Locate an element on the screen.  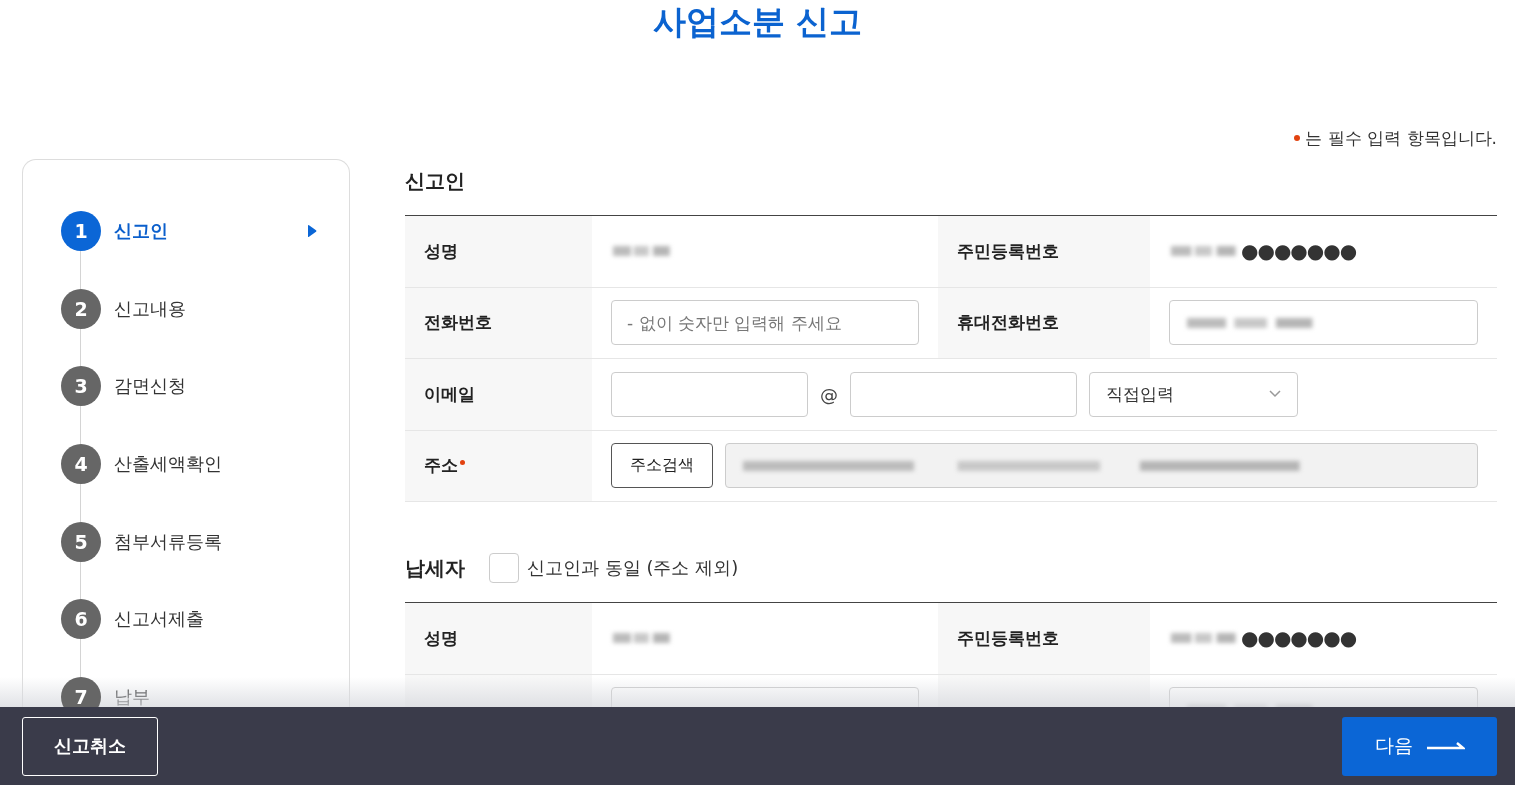
mobile-input is located at coordinates (1323, 323).